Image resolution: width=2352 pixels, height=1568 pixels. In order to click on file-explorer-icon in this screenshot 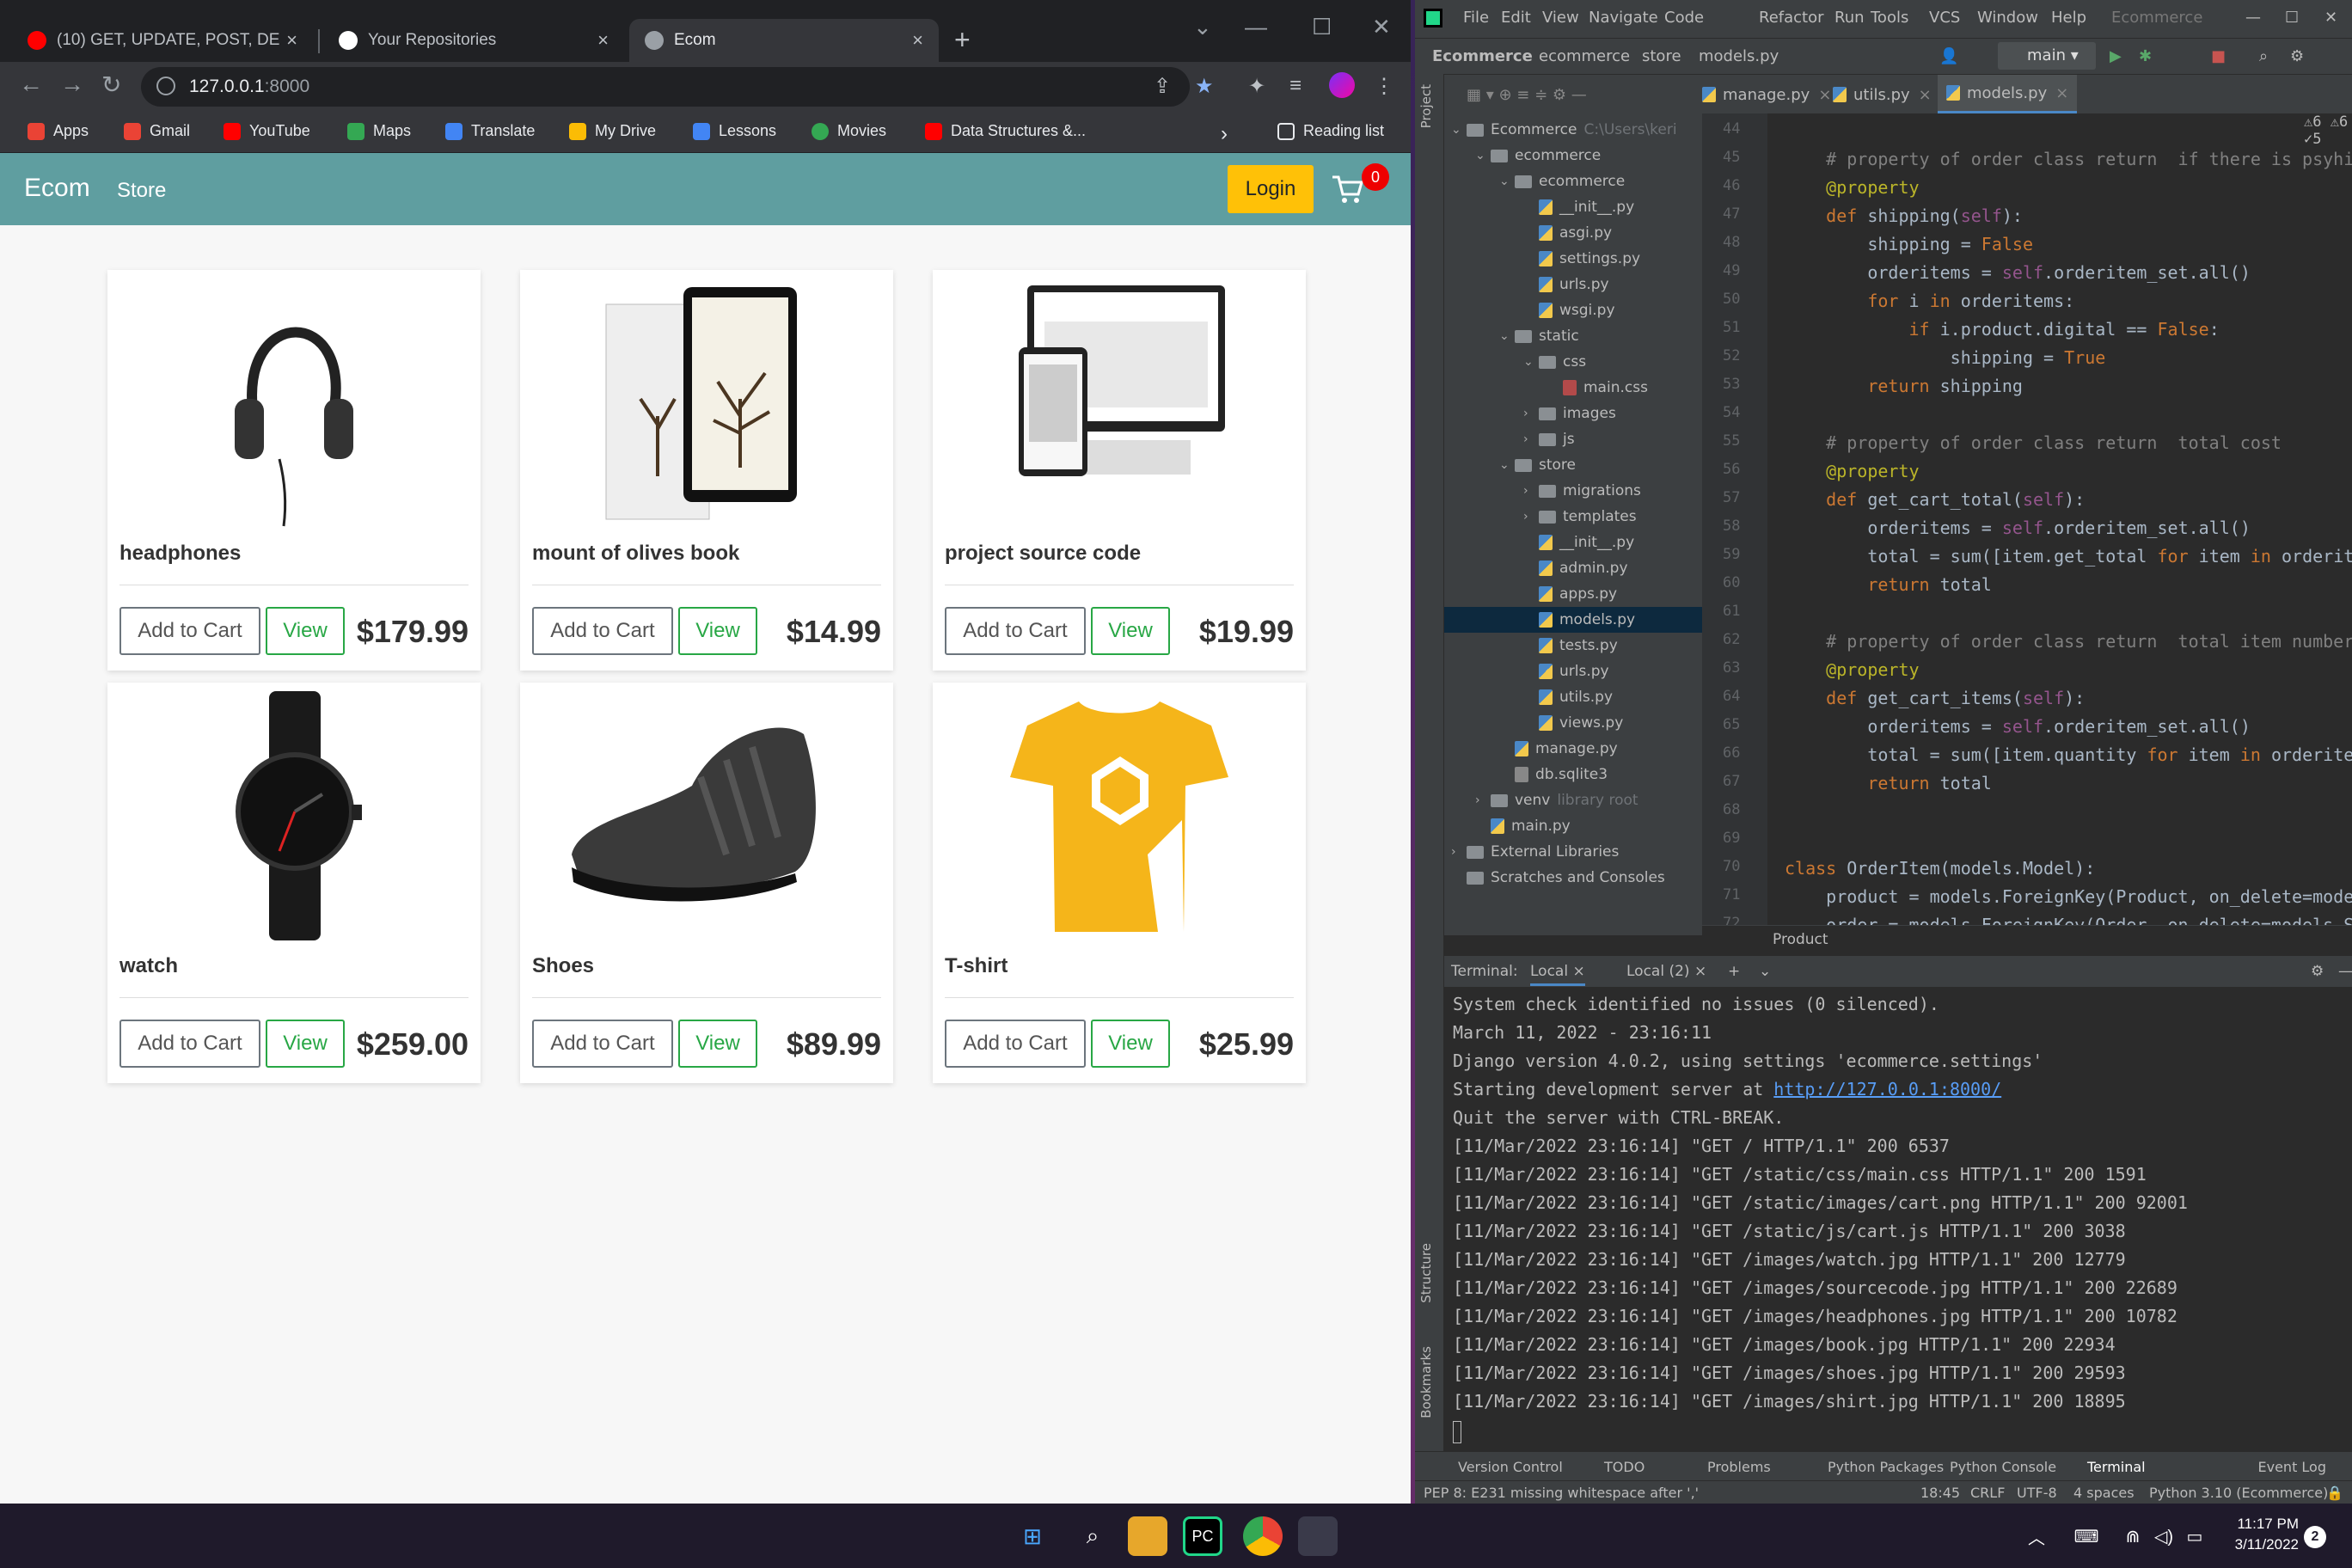, I will do `click(1147, 1536)`.